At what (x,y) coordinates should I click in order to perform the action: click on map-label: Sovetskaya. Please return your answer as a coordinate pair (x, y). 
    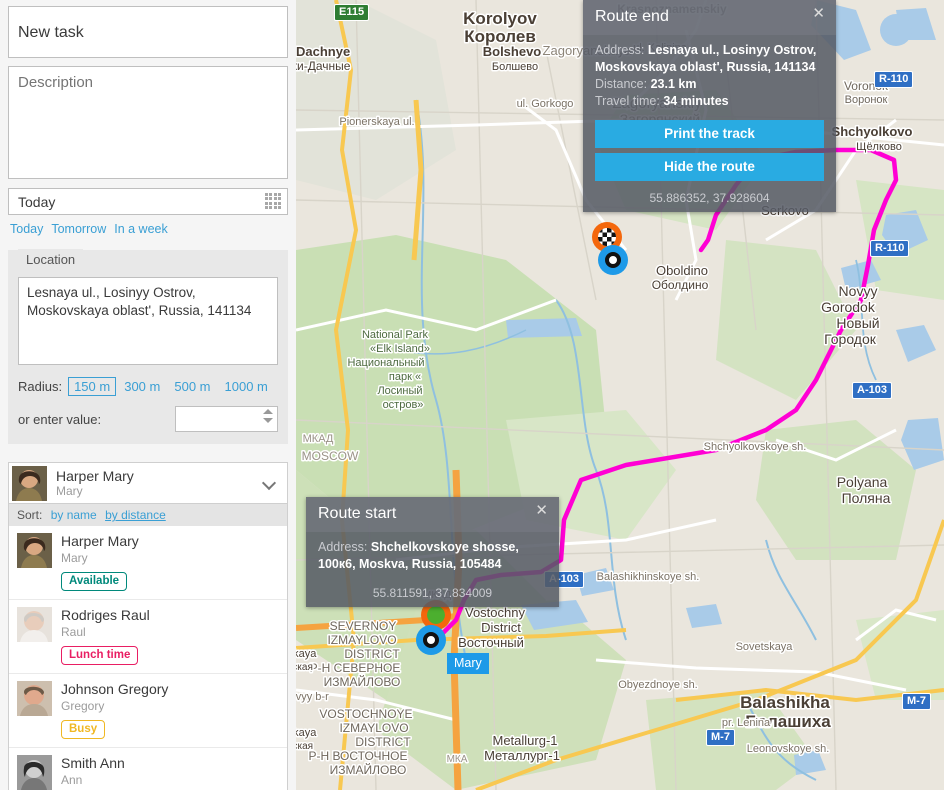
    Looking at the image, I should click on (765, 647).